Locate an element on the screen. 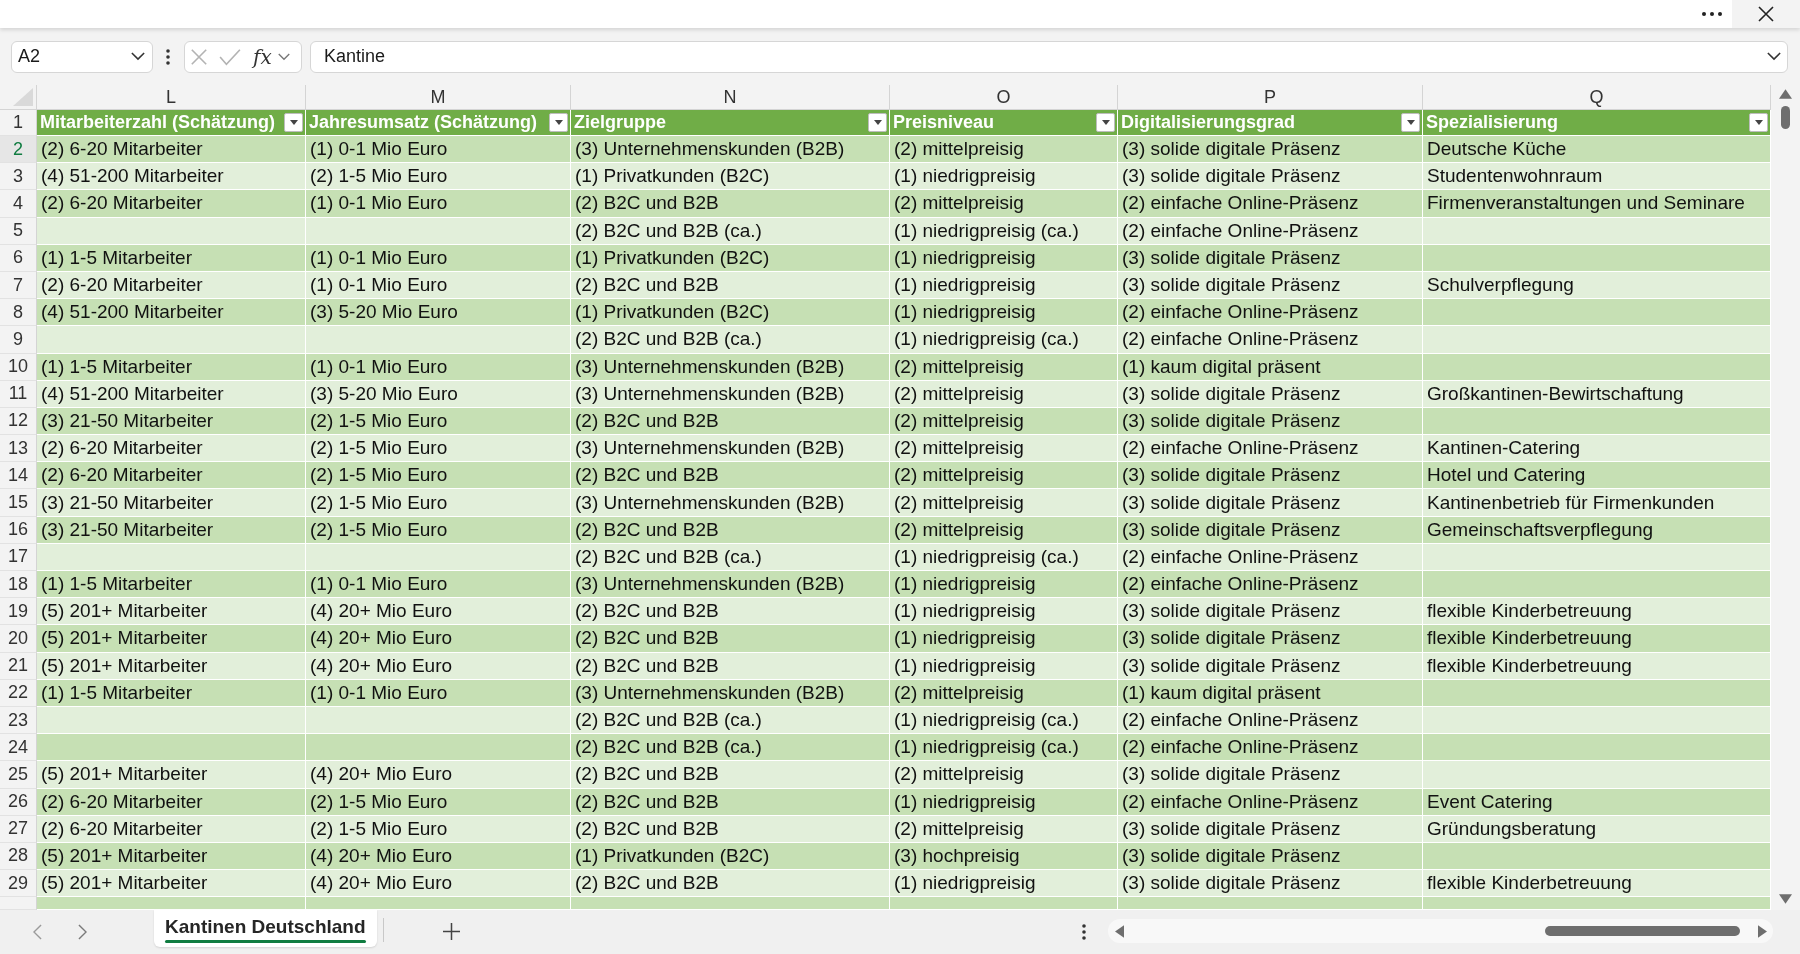 The height and width of the screenshot is (954, 1800). column-title: Zielgruppe is located at coordinates (620, 122).